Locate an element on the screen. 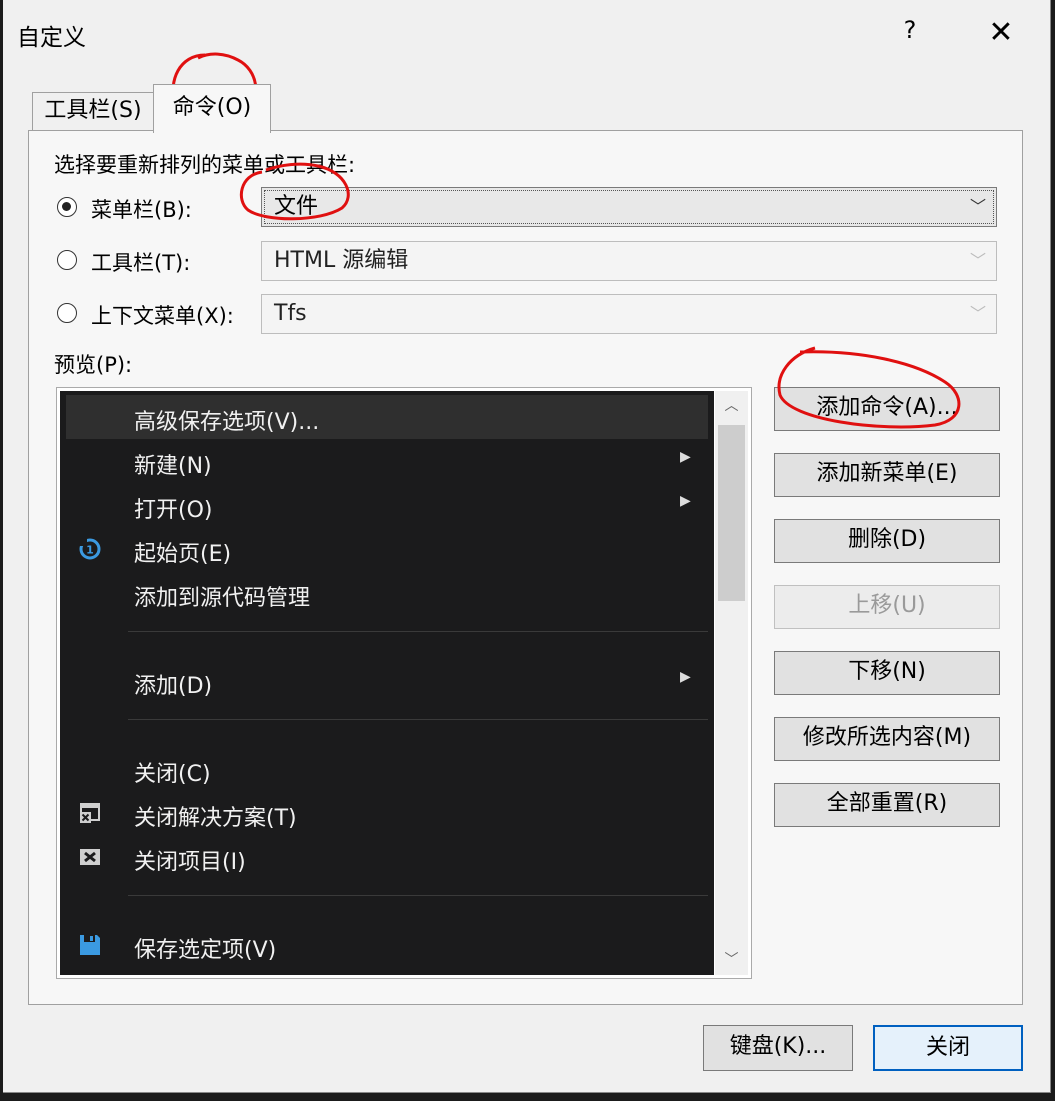  add-new-menu-button: 添加新菜单(E) is located at coordinates (887, 475).